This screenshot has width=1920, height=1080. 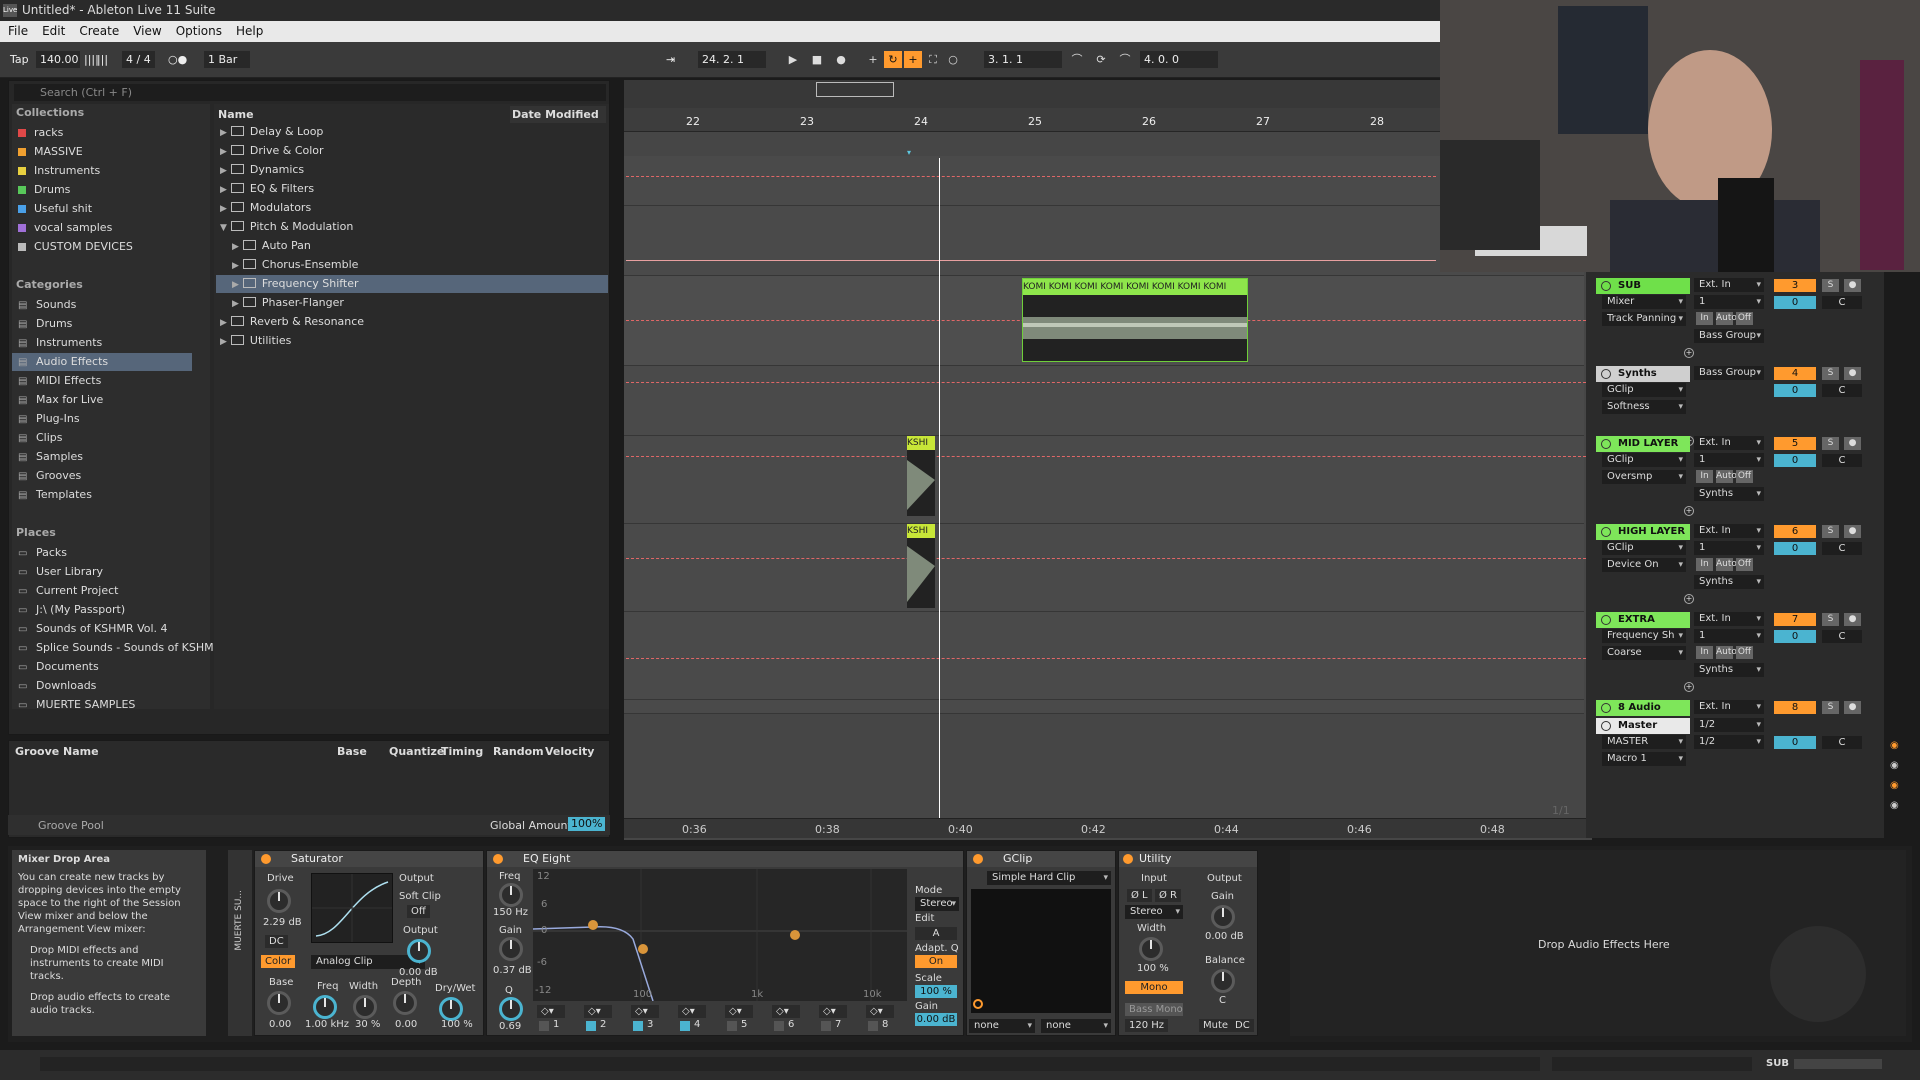 What do you see at coordinates (1894, 785) in the screenshot?
I see `mixer-toggle-icon: ◉` at bounding box center [1894, 785].